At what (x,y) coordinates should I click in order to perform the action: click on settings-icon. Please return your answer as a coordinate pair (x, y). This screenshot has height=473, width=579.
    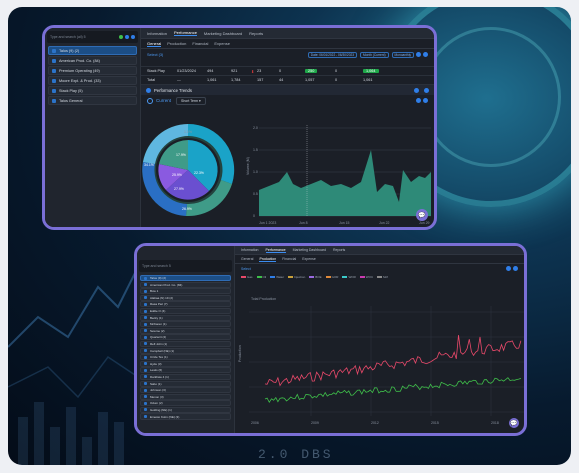
    Looking at the image, I should click on (133, 37).